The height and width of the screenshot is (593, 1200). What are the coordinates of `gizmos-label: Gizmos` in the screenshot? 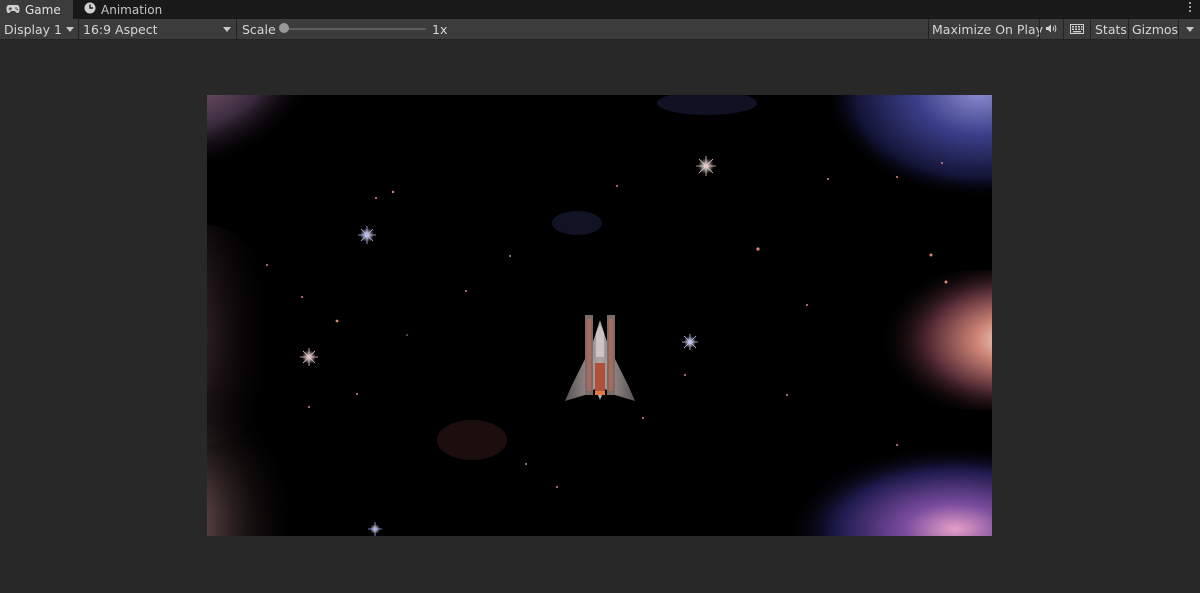 It's located at (1155, 29).